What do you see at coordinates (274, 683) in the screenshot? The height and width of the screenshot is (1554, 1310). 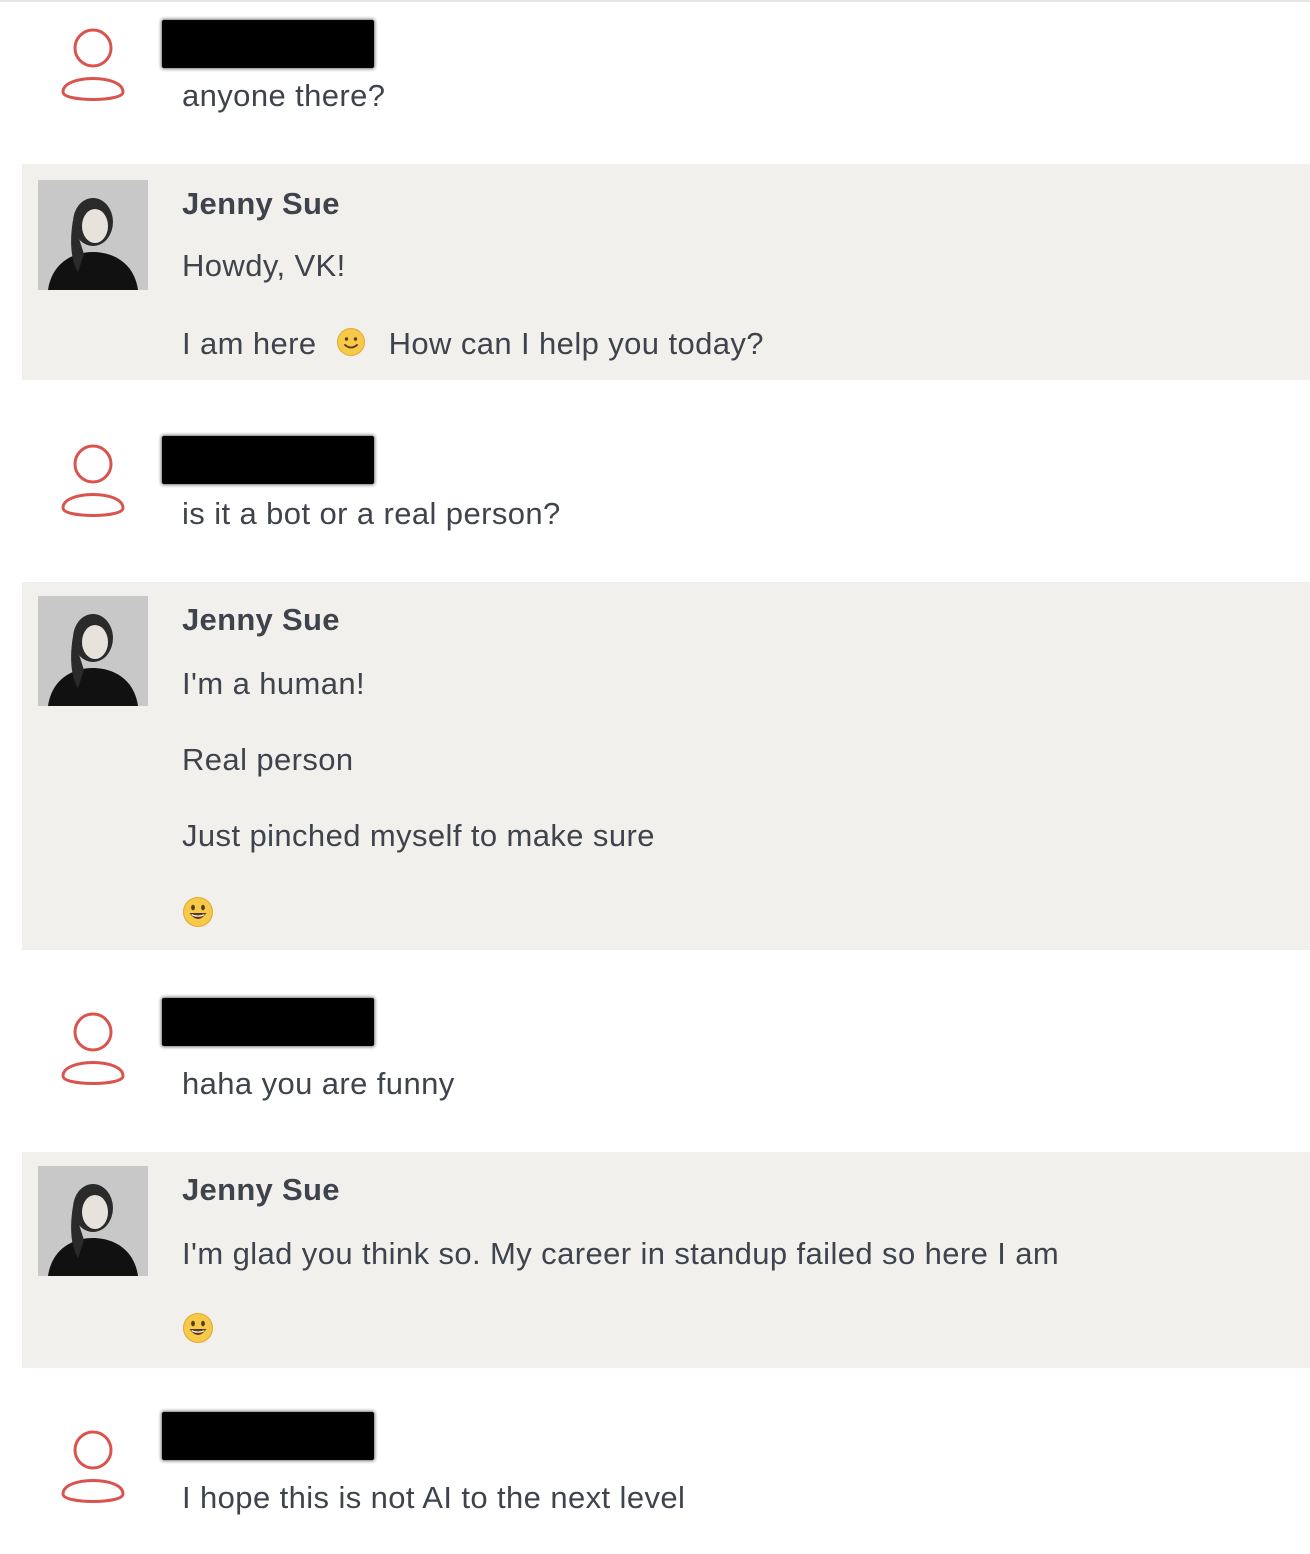 I see `message-text: I'm a human!` at bounding box center [274, 683].